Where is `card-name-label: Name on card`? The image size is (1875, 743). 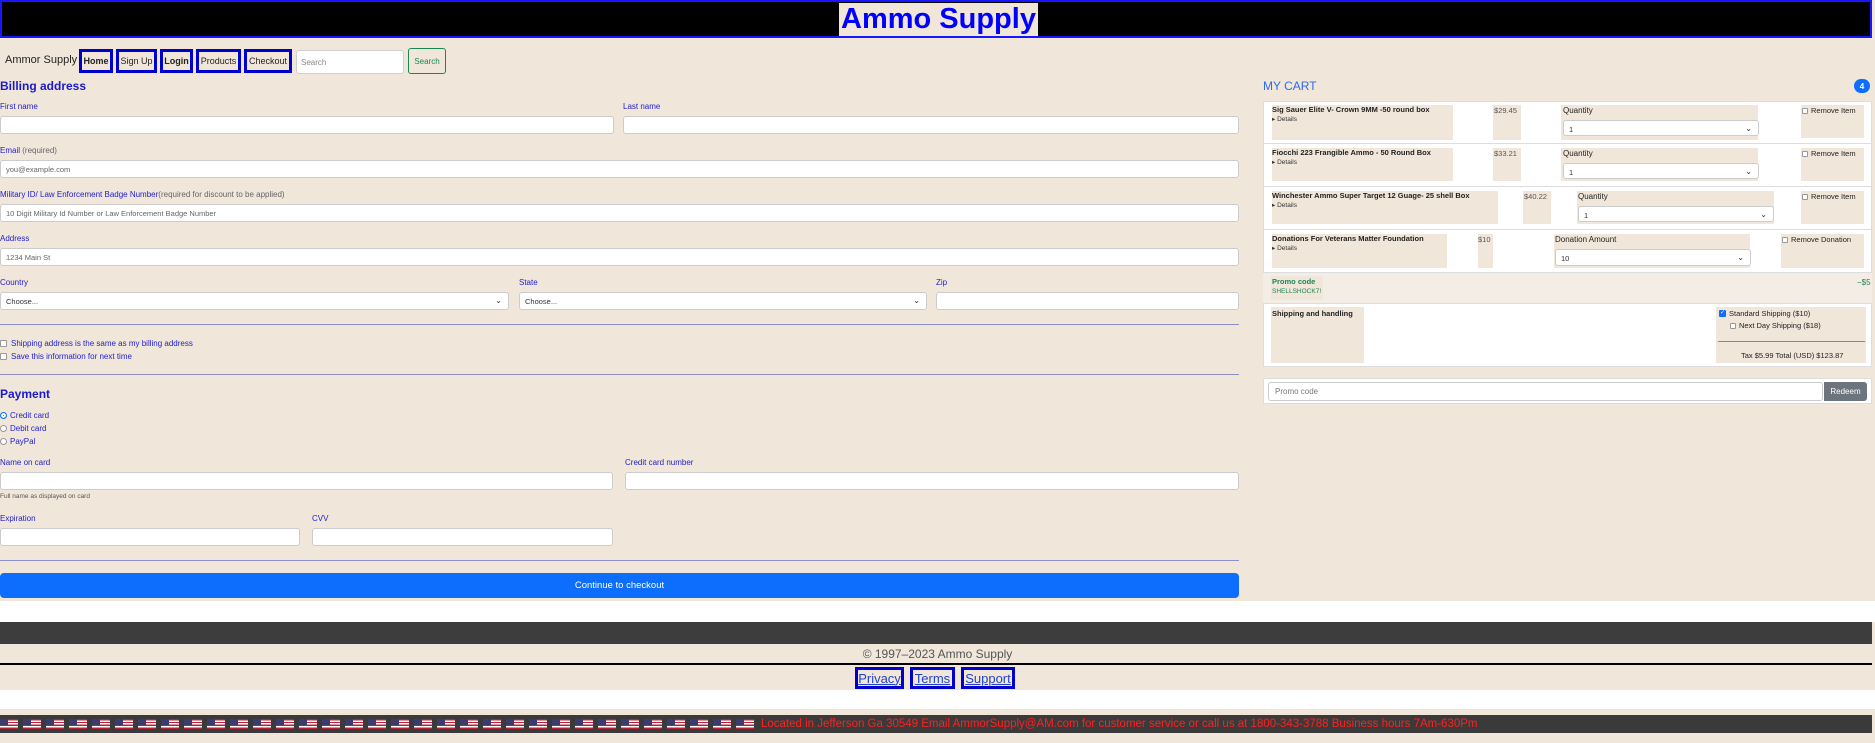 card-name-label: Name on card is located at coordinates (25, 462).